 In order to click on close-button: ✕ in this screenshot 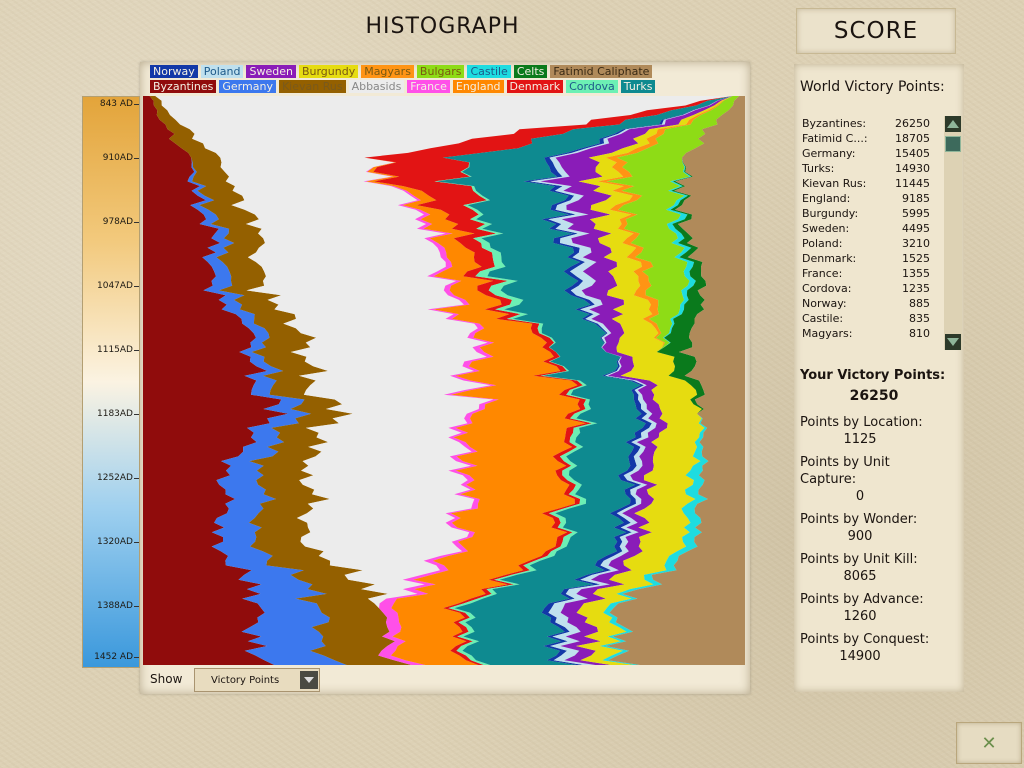, I will do `click(989, 743)`.